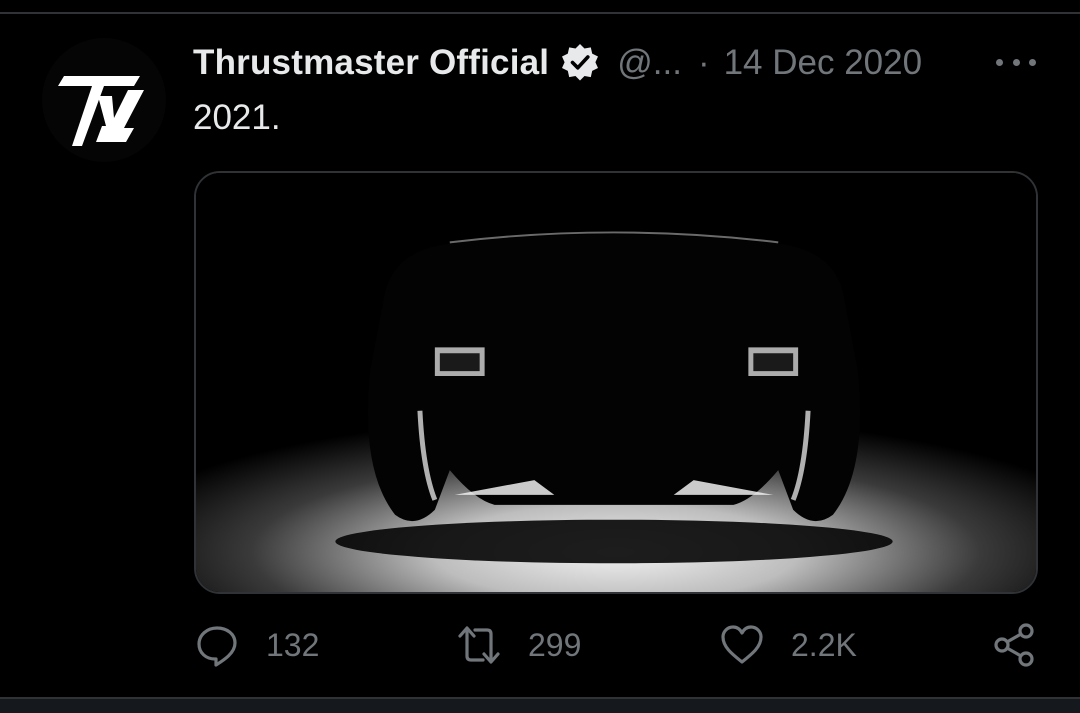 The image size is (1080, 713). What do you see at coordinates (217, 646) in the screenshot?
I see `reply-icon` at bounding box center [217, 646].